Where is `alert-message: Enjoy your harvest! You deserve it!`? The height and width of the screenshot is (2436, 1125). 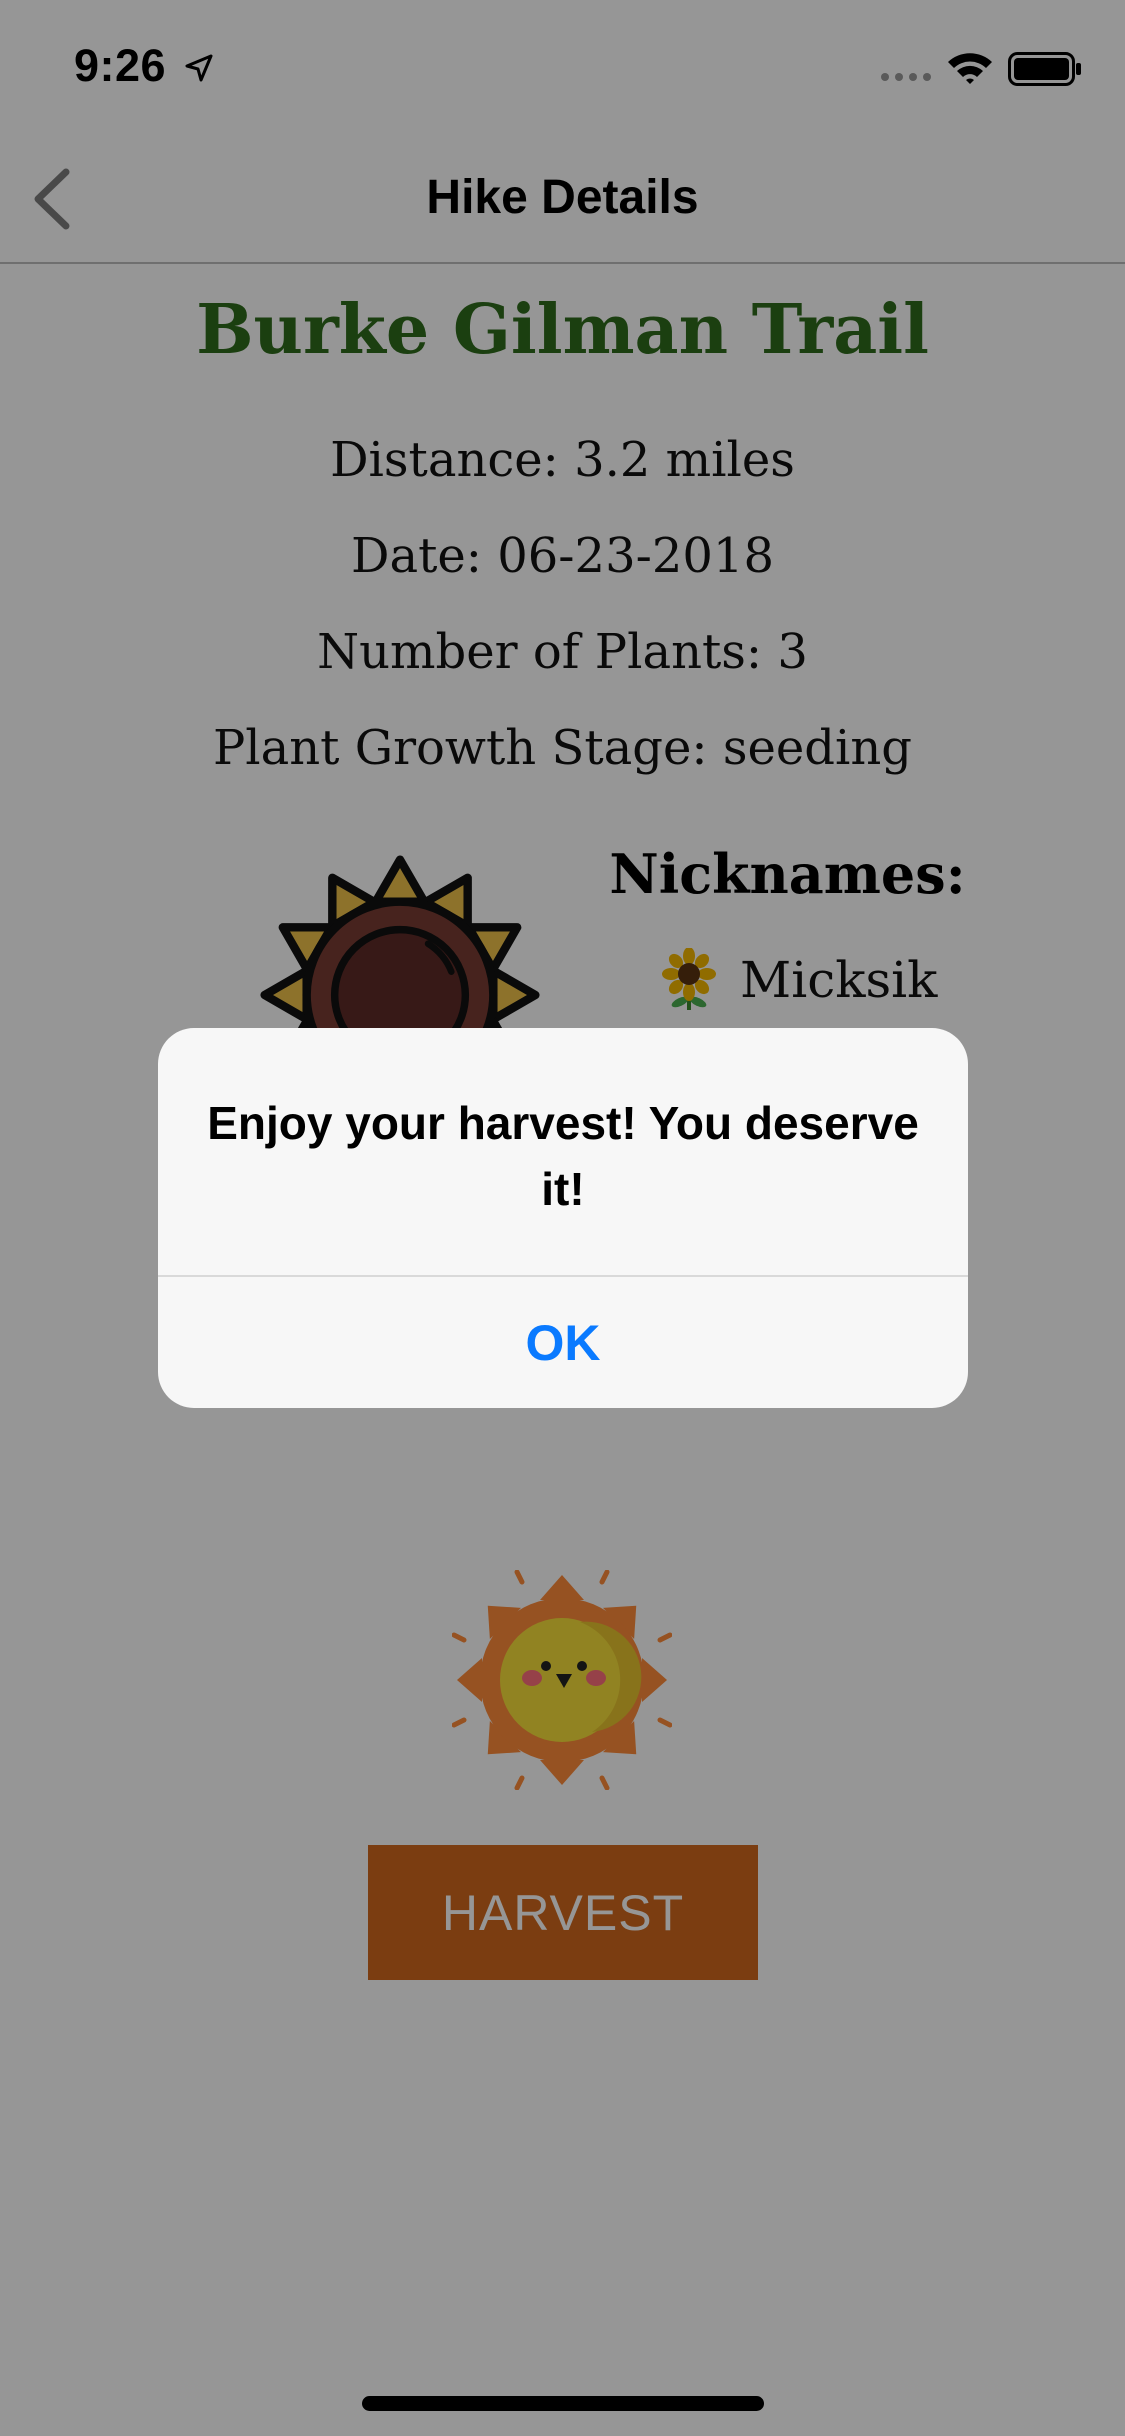 alert-message: Enjoy your harvest! You deserve it! is located at coordinates (563, 1156).